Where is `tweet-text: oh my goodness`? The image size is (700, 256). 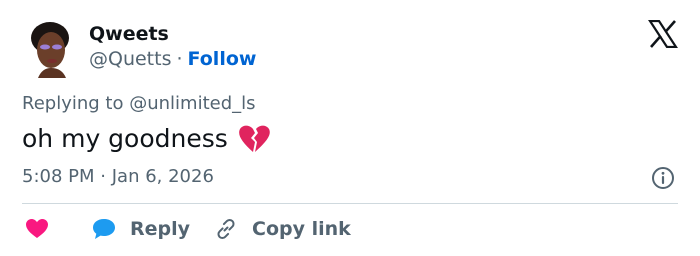
tweet-text: oh my goodness is located at coordinates (125, 138).